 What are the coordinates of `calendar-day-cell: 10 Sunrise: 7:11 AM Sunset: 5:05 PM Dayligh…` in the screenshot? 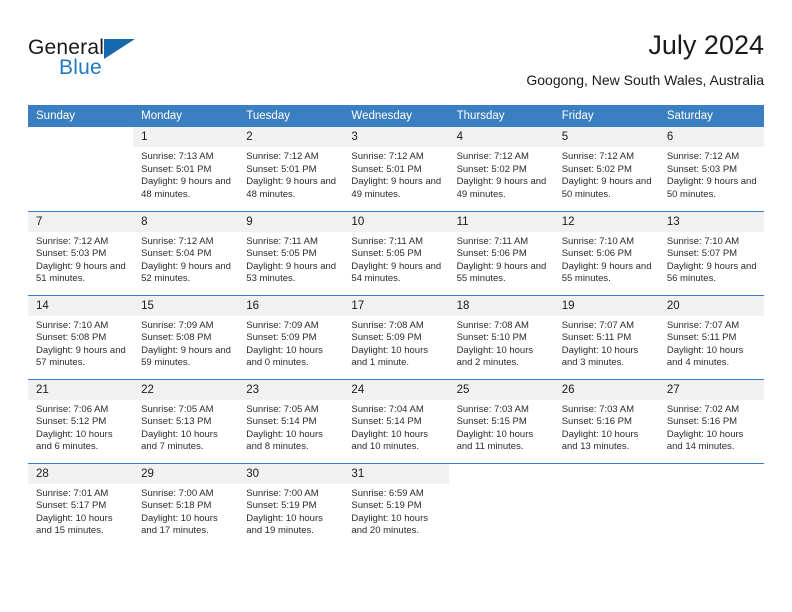 It's located at (396, 252).